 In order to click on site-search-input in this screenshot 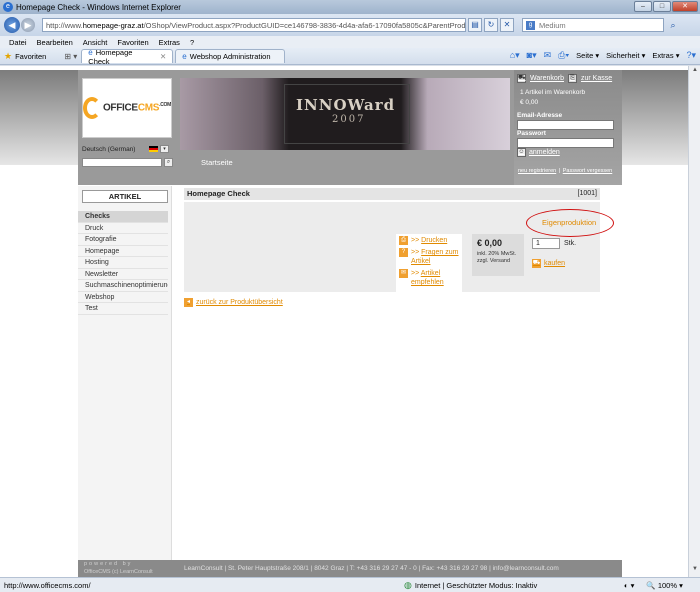, I will do `click(122, 162)`.